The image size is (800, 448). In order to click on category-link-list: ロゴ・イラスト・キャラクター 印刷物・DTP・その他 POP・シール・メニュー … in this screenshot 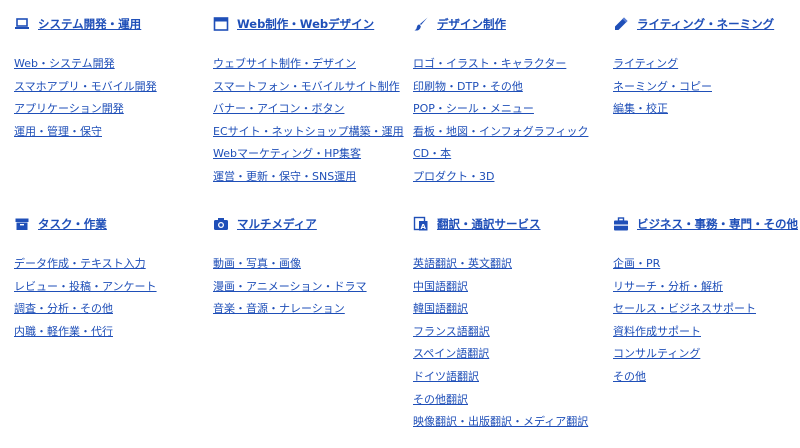, I will do `click(511, 121)`.